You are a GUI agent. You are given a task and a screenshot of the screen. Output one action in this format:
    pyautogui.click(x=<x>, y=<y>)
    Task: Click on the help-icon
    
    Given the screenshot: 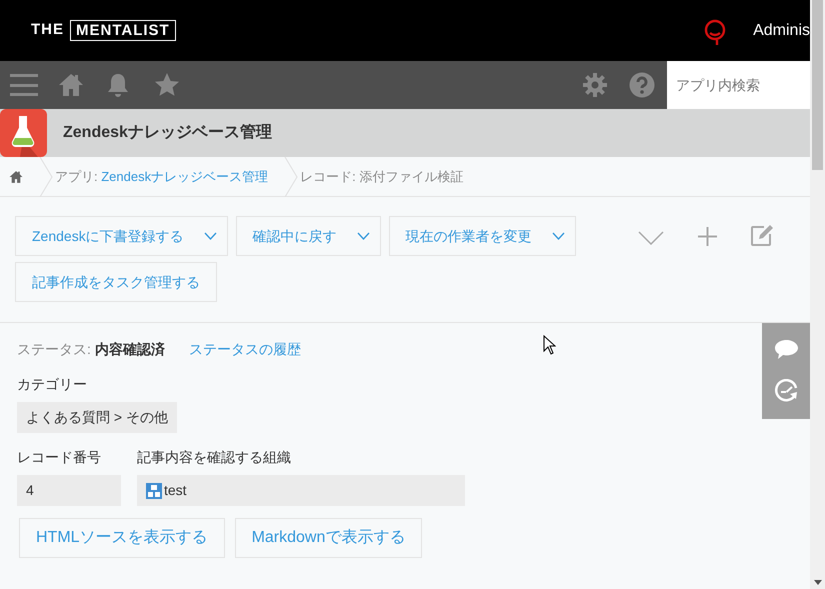 What is the action you would take?
    pyautogui.click(x=642, y=85)
    